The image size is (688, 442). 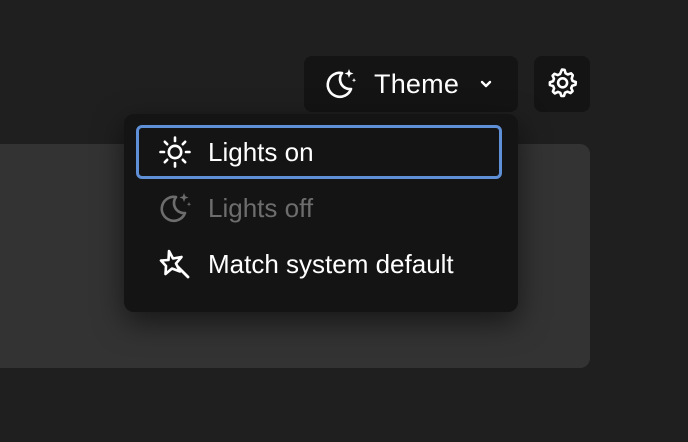 I want to click on menu-item-label: Match system default, so click(x=331, y=263).